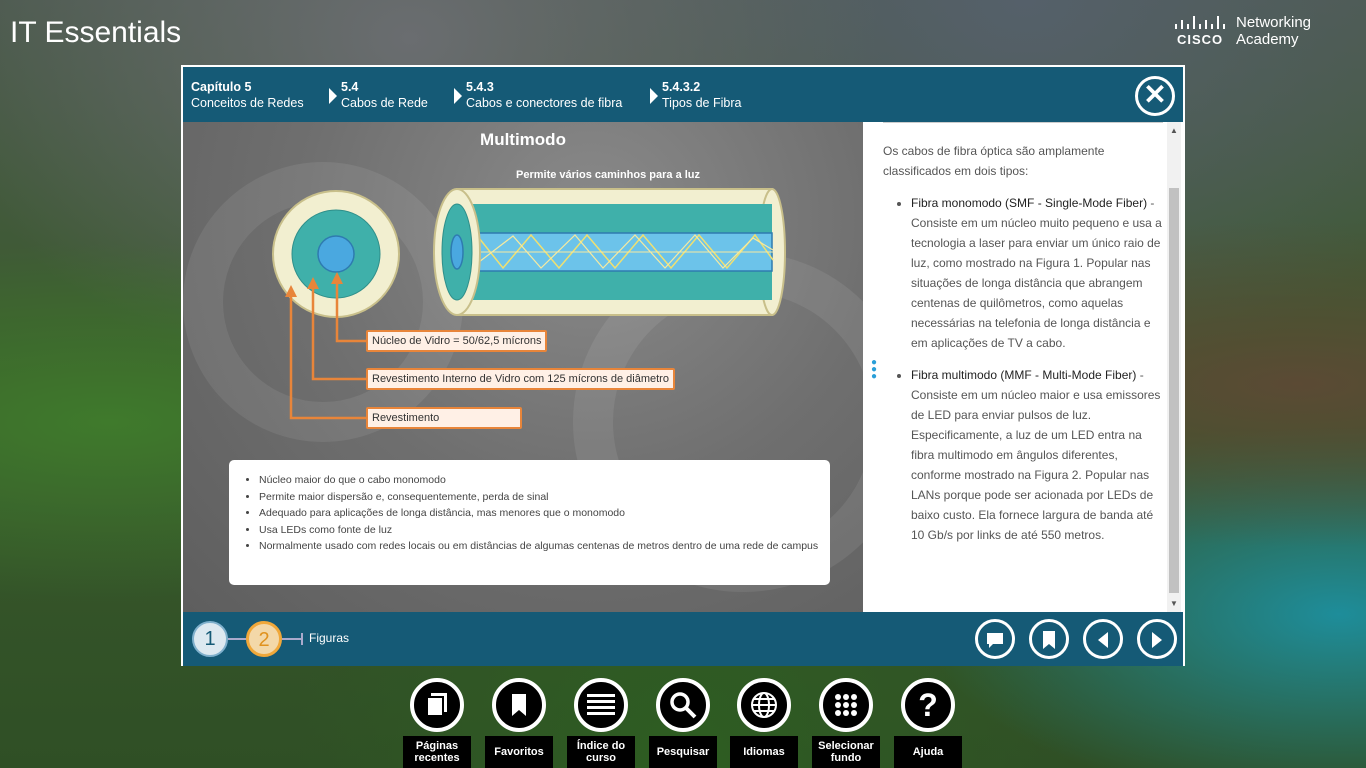  Describe the element at coordinates (1267, 39) in the screenshot. I see `logo-line2: Academy` at that location.